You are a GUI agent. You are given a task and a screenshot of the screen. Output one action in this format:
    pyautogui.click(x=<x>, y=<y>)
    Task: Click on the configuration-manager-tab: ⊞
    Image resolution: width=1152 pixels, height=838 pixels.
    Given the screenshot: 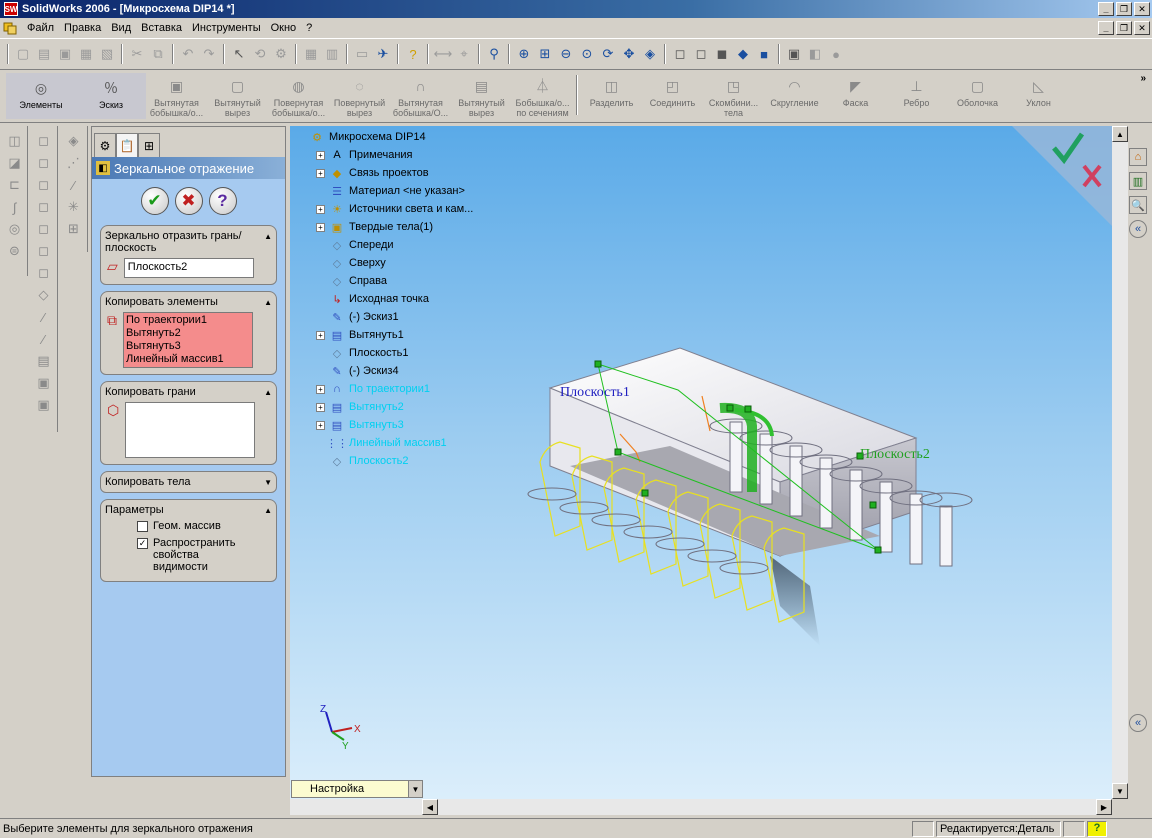 What is the action you would take?
    pyautogui.click(x=149, y=145)
    